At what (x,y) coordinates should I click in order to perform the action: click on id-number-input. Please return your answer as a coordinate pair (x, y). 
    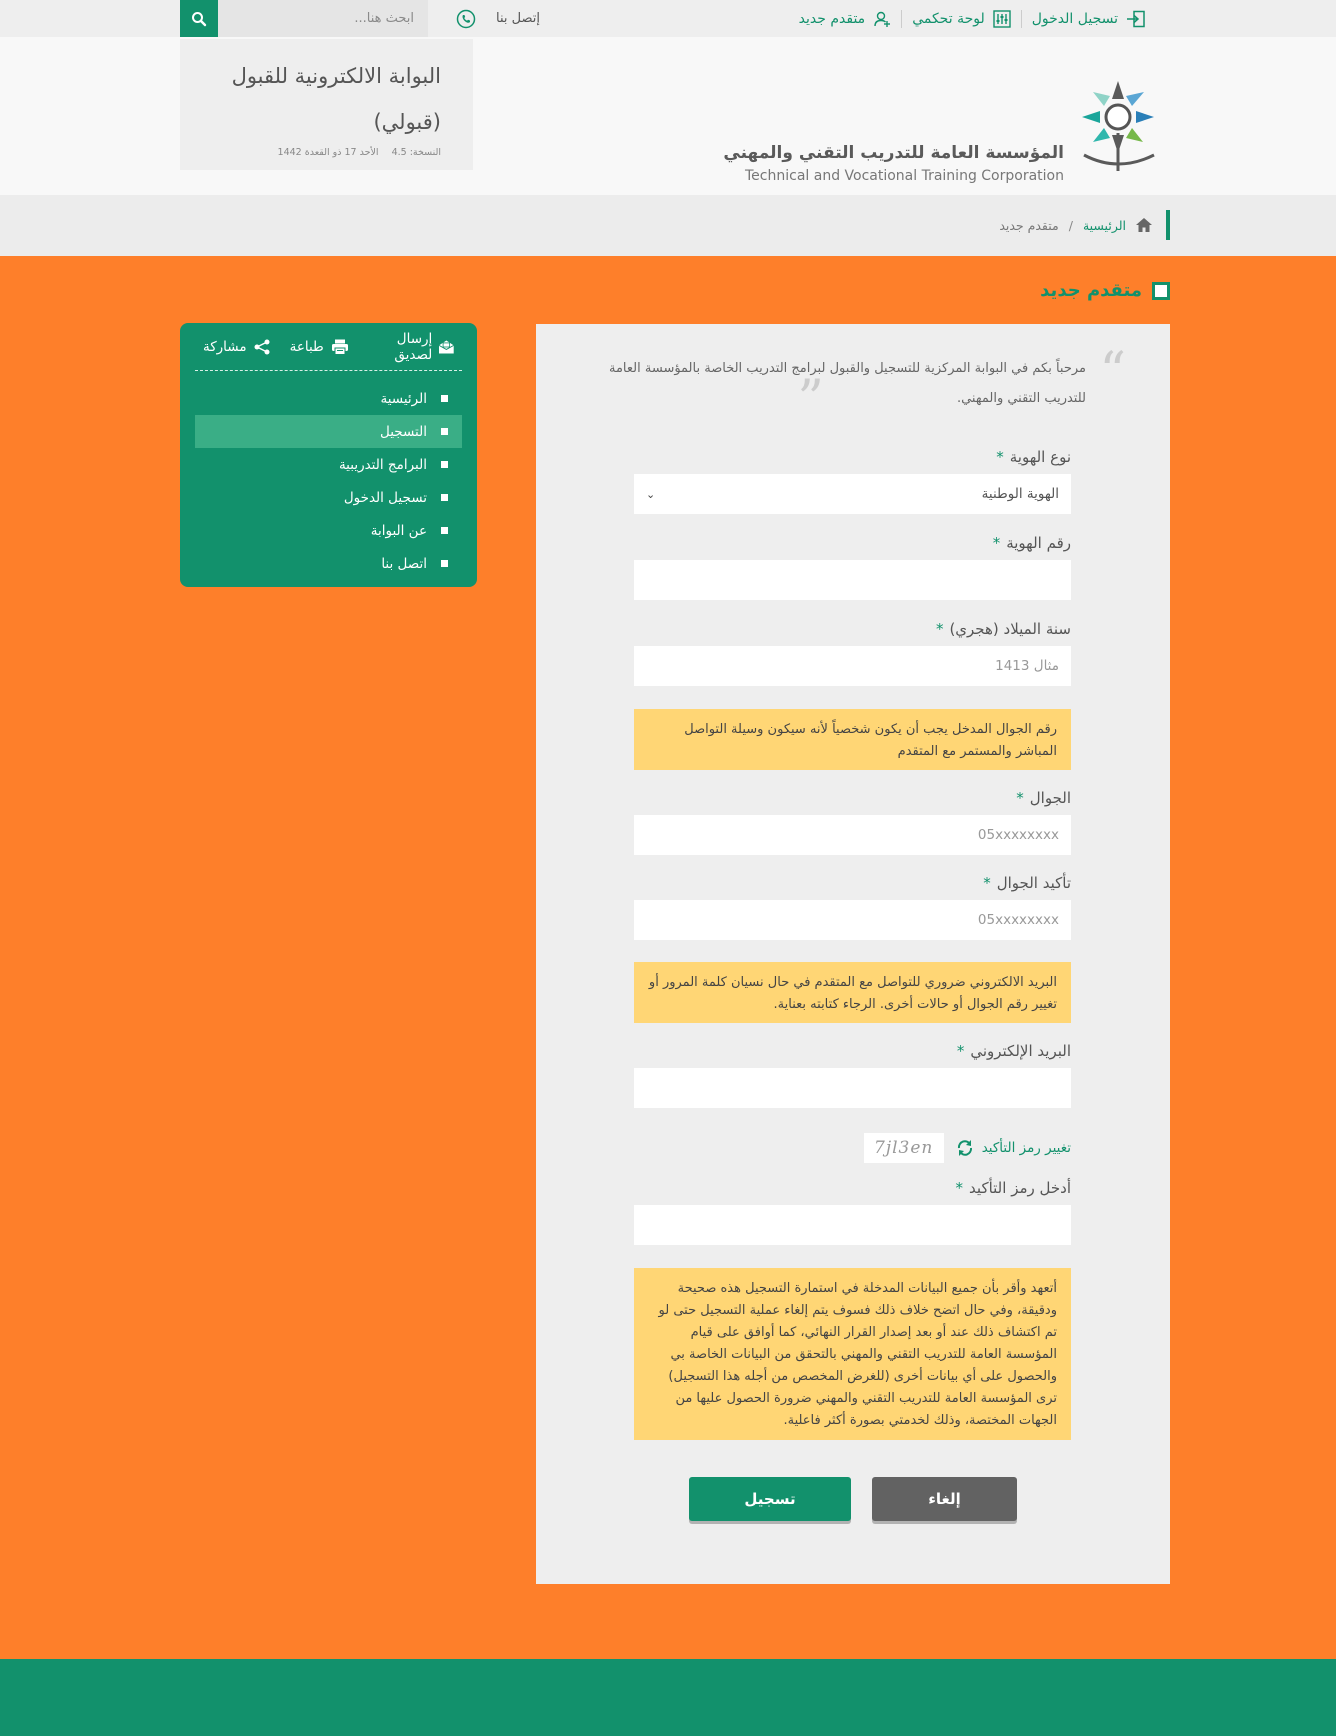
    Looking at the image, I should click on (852, 580).